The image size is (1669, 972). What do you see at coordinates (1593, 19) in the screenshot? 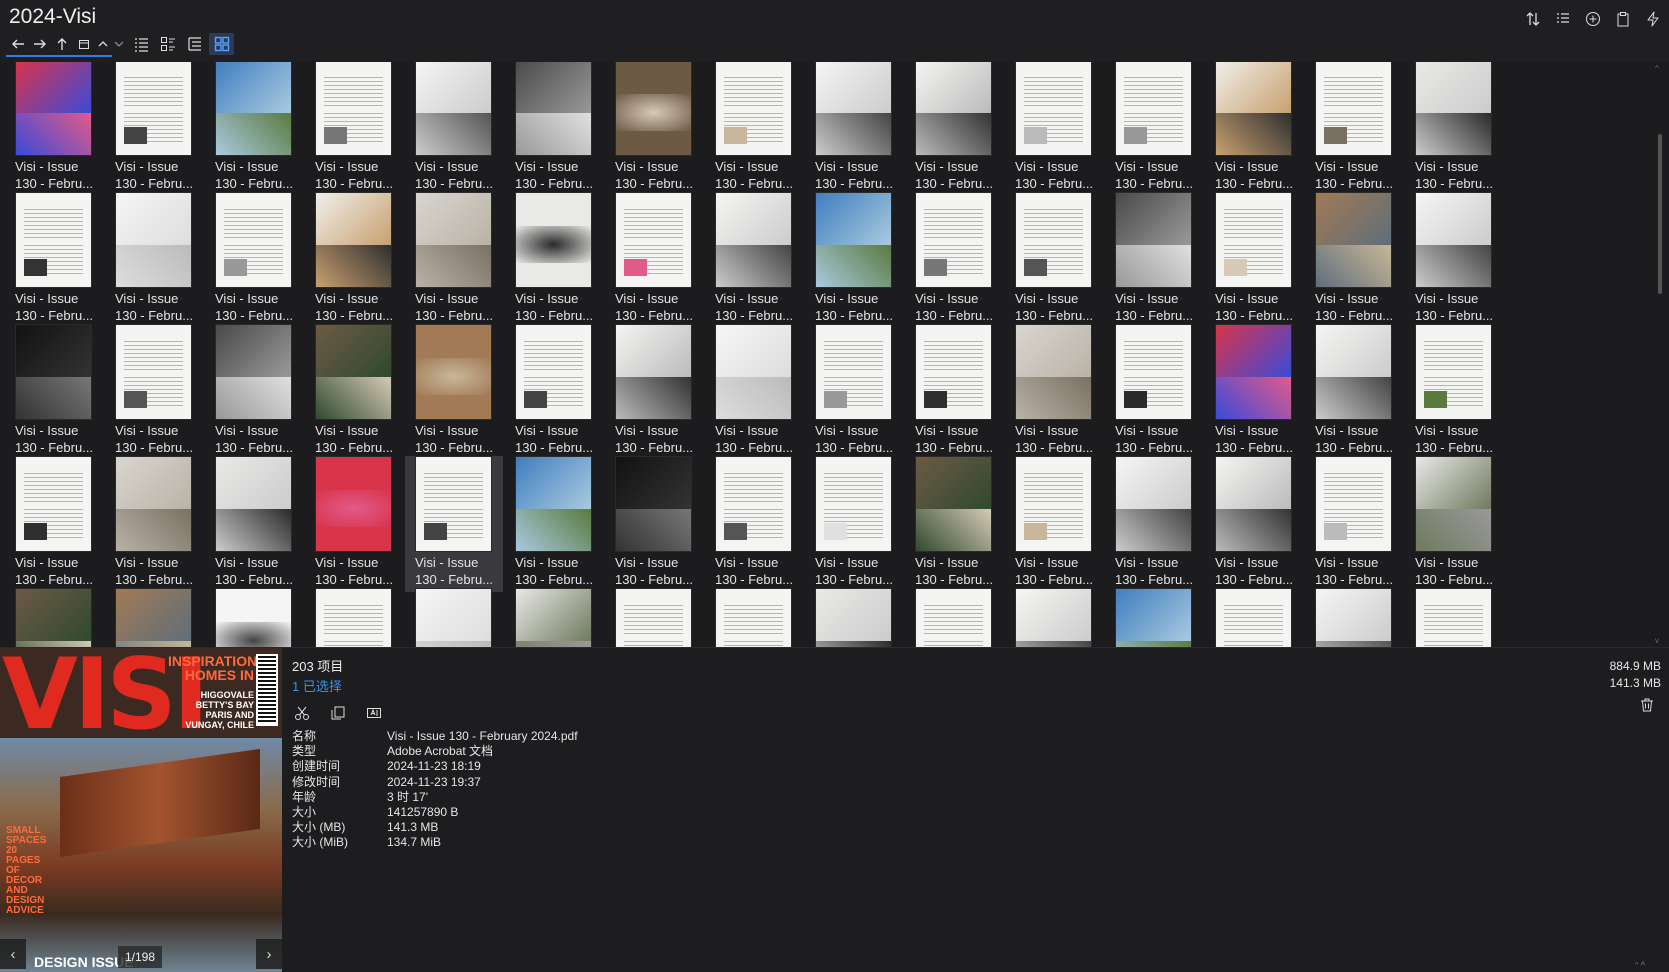
I see `new-button` at bounding box center [1593, 19].